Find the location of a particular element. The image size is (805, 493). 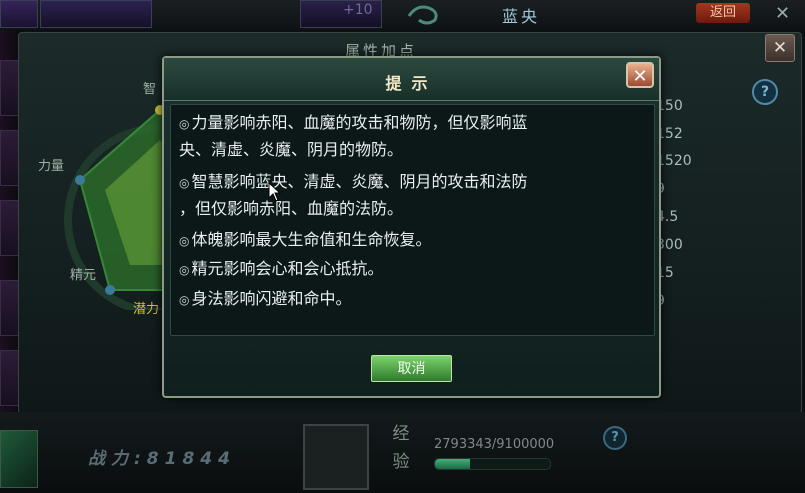

experience-progress-fill is located at coordinates (453, 464).